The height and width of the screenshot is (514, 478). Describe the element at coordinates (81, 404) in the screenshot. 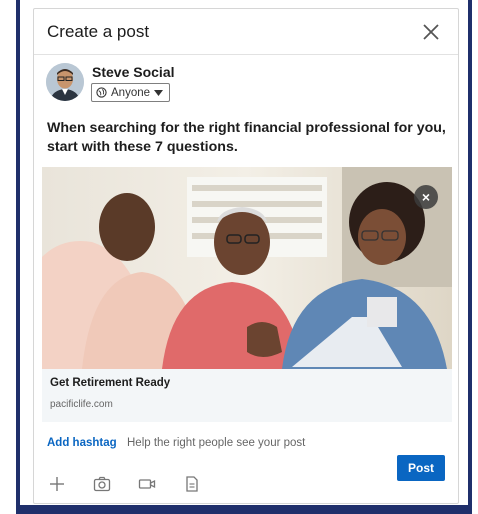

I see `link-domain: pacificlife.com` at that location.